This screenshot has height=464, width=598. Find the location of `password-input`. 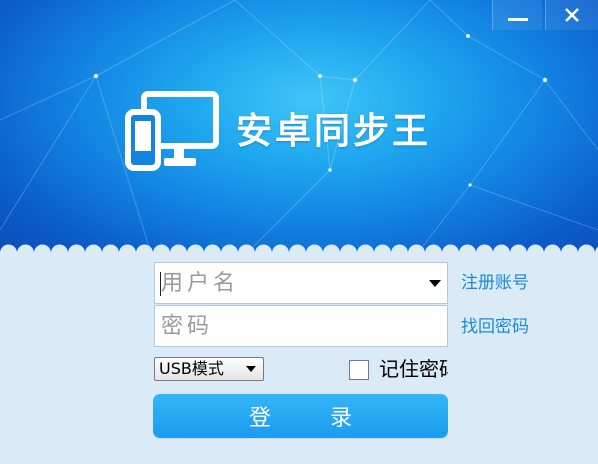

password-input is located at coordinates (301, 326).